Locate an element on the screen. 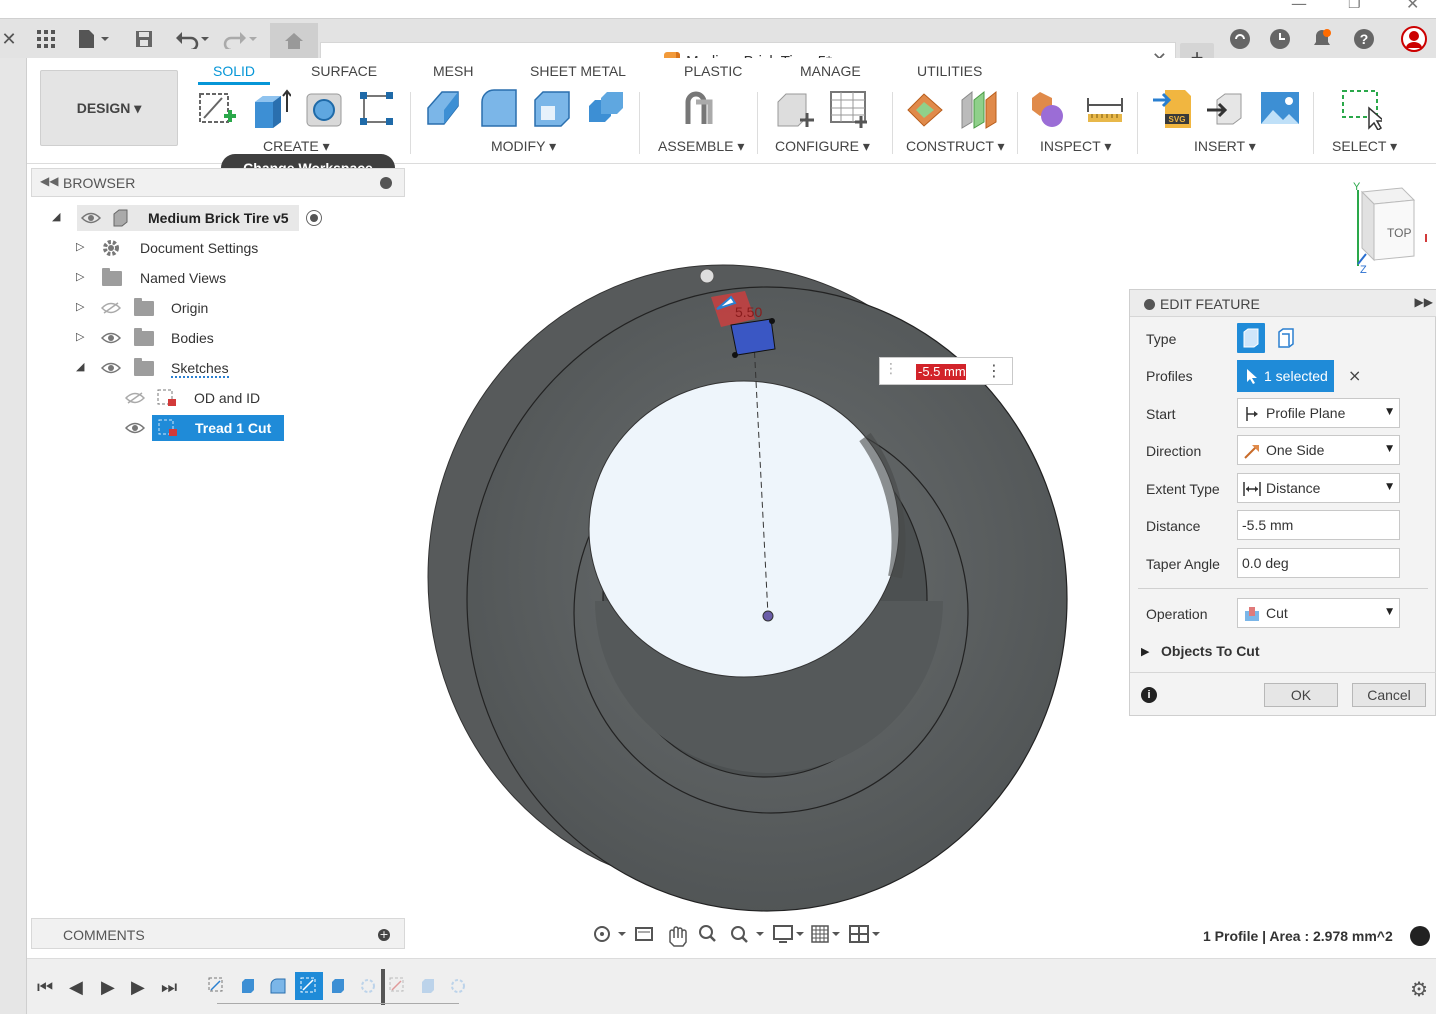 This screenshot has width=1436, height=1014. insert-canvas-icon is located at coordinates (1280, 109).